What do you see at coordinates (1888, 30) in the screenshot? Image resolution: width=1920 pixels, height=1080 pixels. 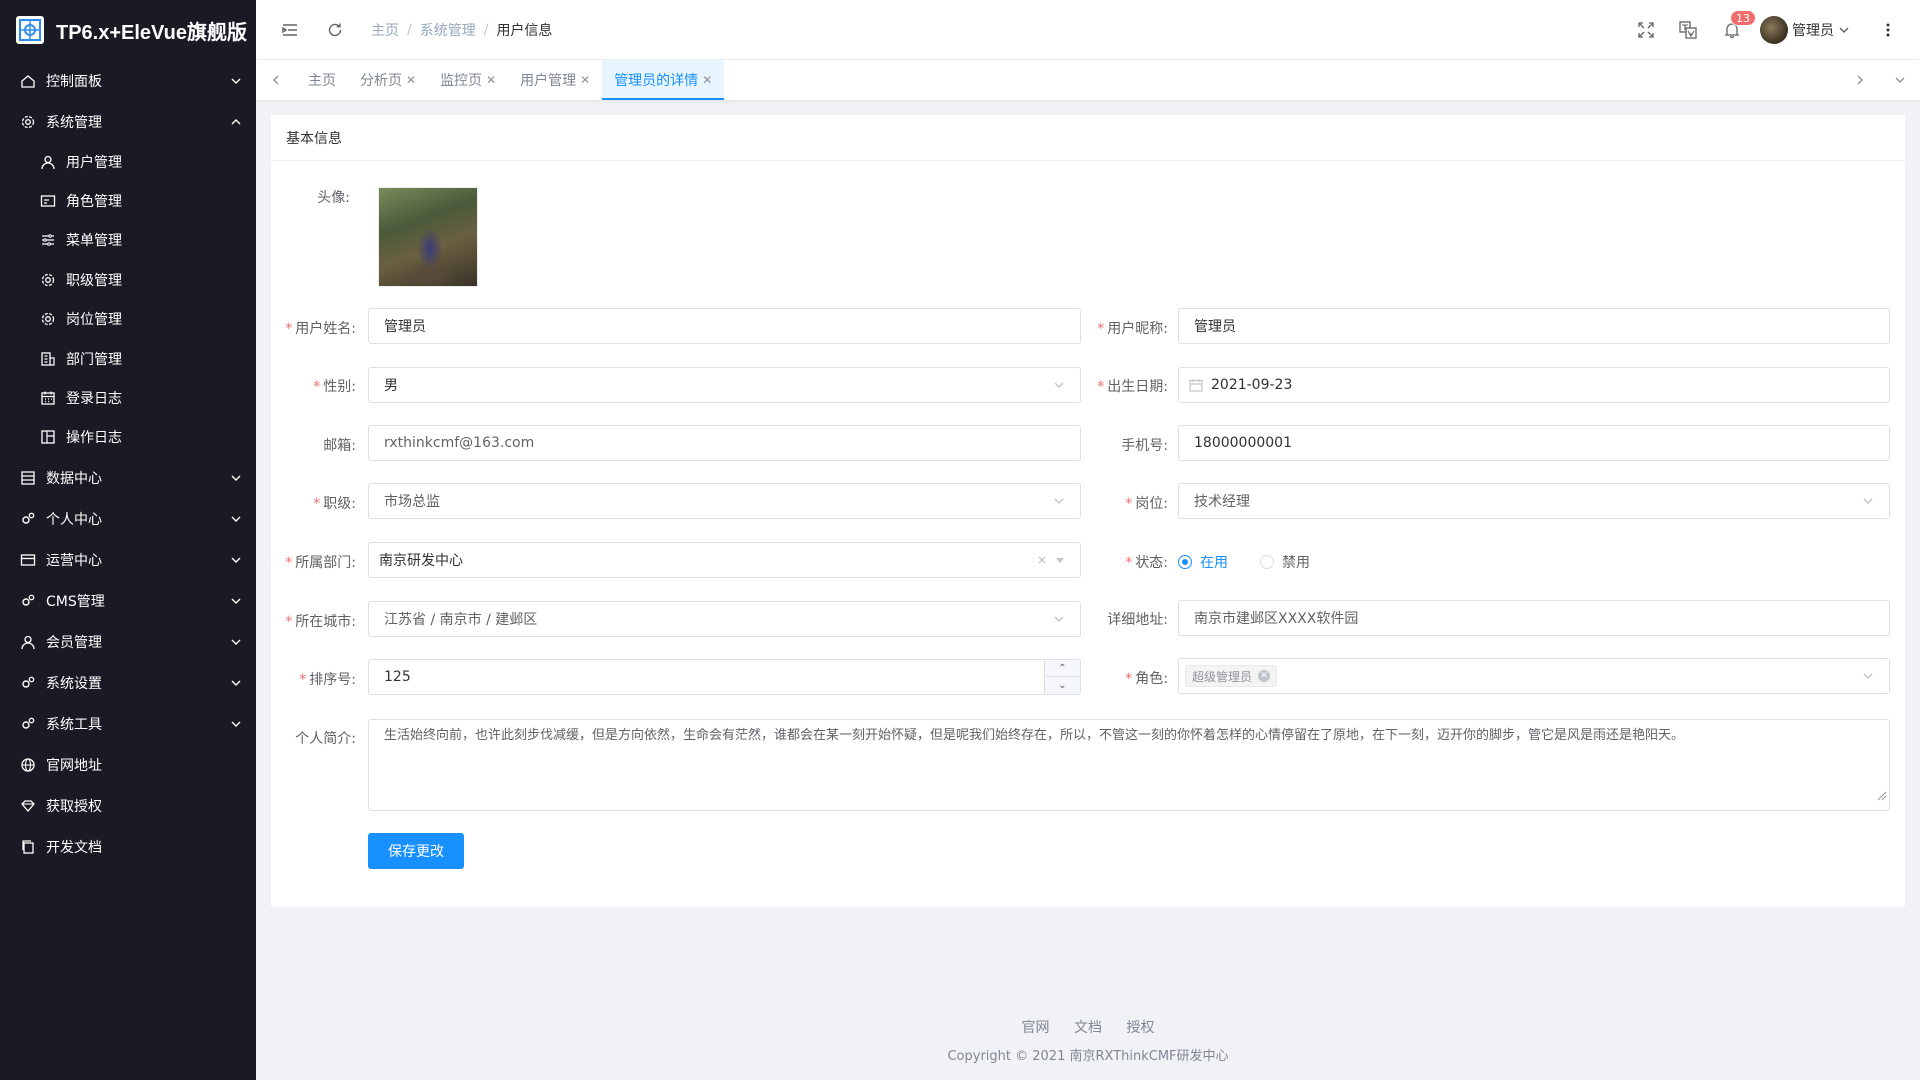 I see `more-vertical-icon` at bounding box center [1888, 30].